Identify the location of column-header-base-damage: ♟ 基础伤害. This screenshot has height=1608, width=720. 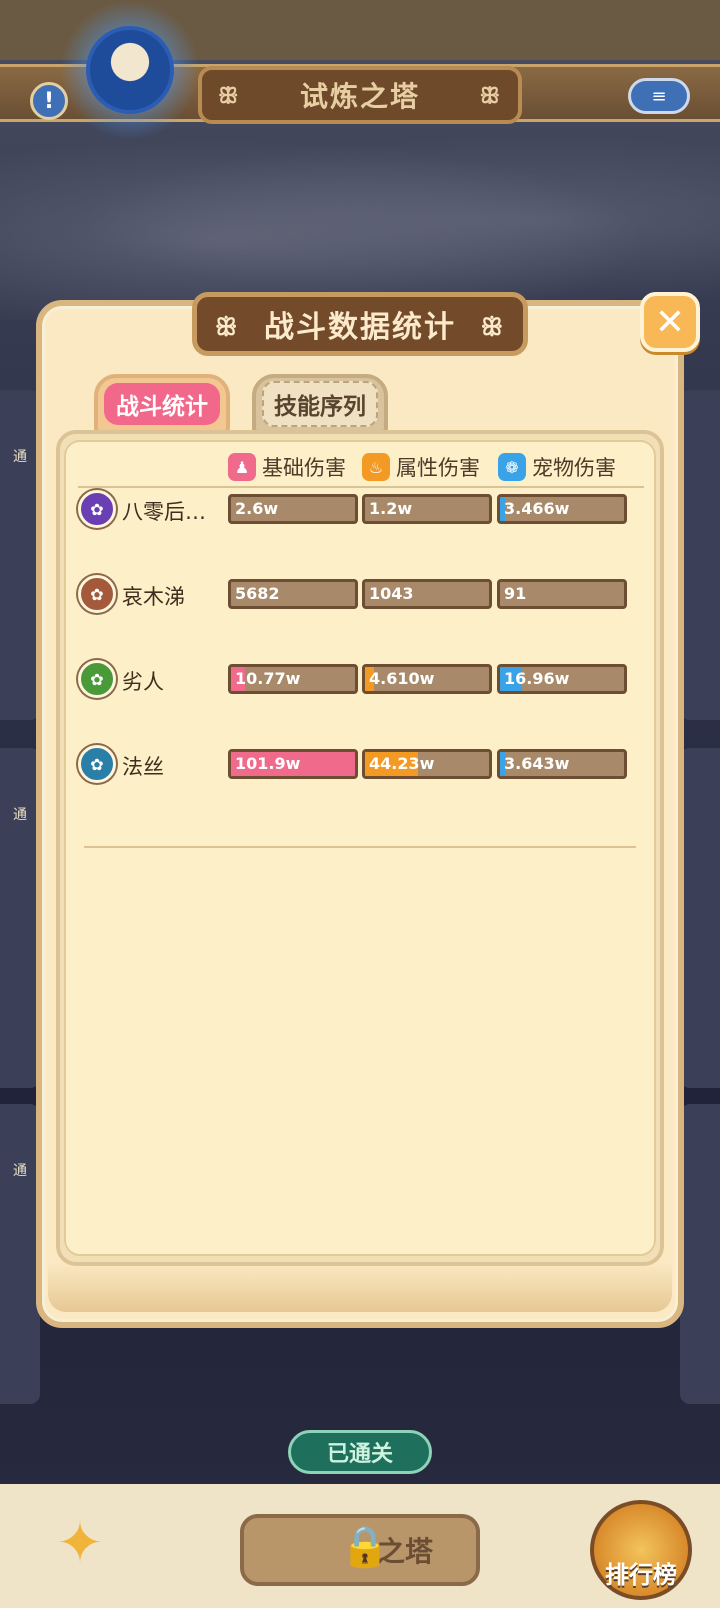
(287, 467).